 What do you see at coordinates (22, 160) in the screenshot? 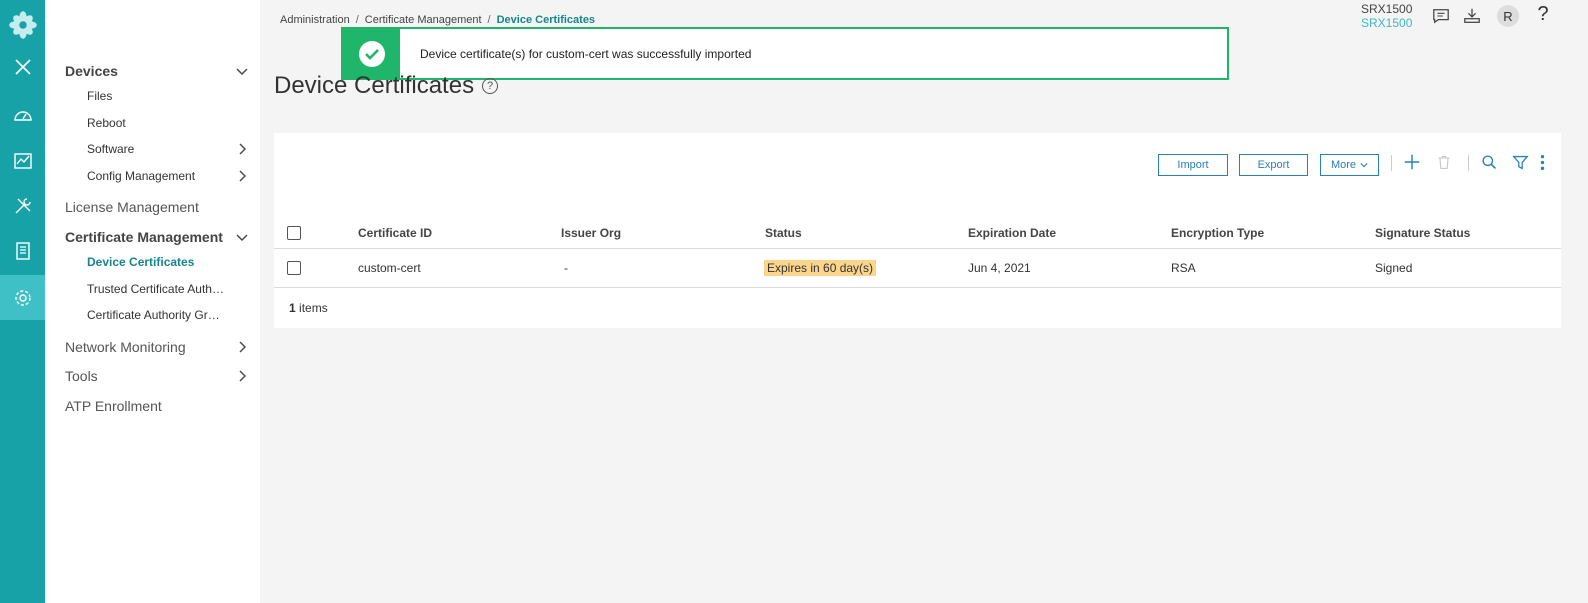
I see `monitor-icon` at bounding box center [22, 160].